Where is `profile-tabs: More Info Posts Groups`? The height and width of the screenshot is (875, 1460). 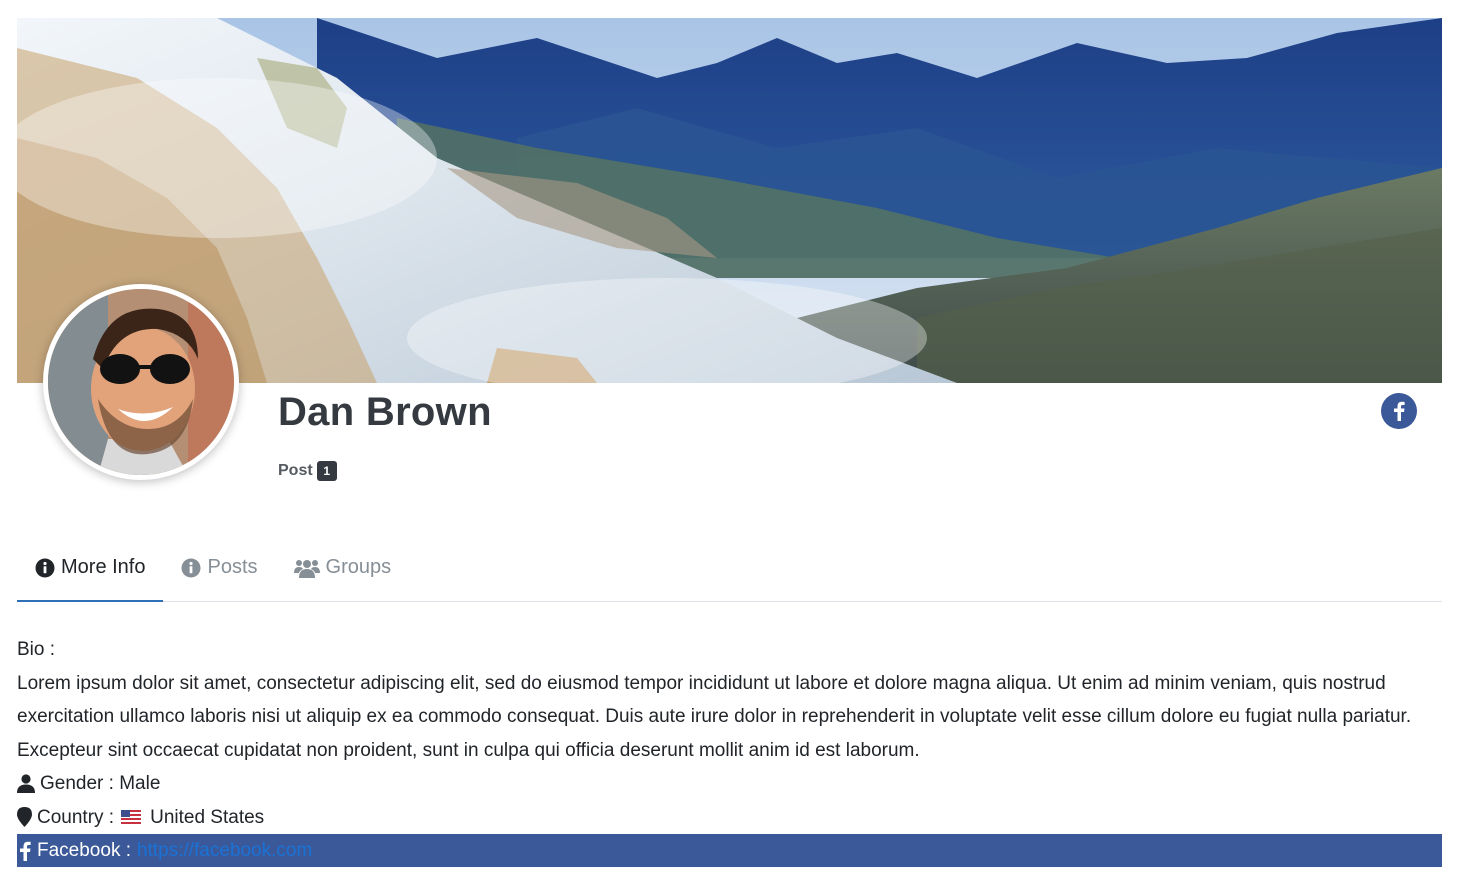 profile-tabs: More Info Posts Groups is located at coordinates (729, 568).